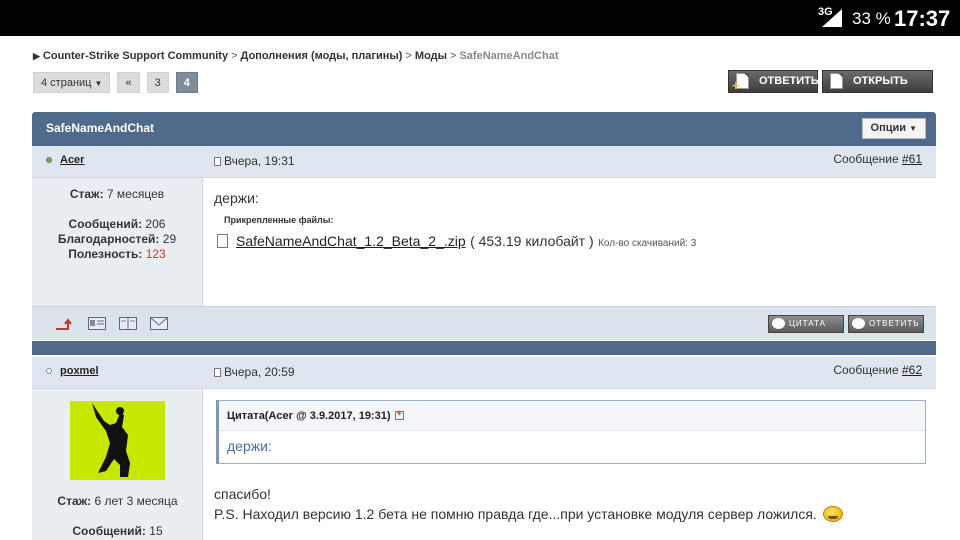  What do you see at coordinates (484, 348) in the screenshot?
I see `post-divider` at bounding box center [484, 348].